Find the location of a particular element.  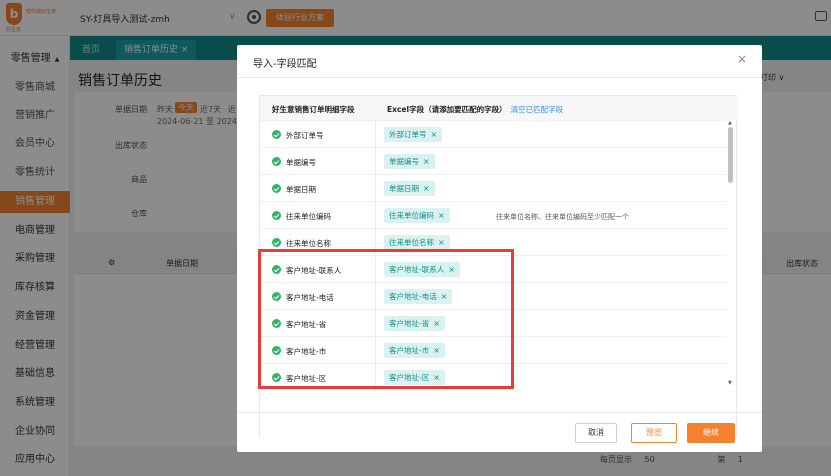

excel-field-tag: 外部订单号 × is located at coordinates (413, 134).